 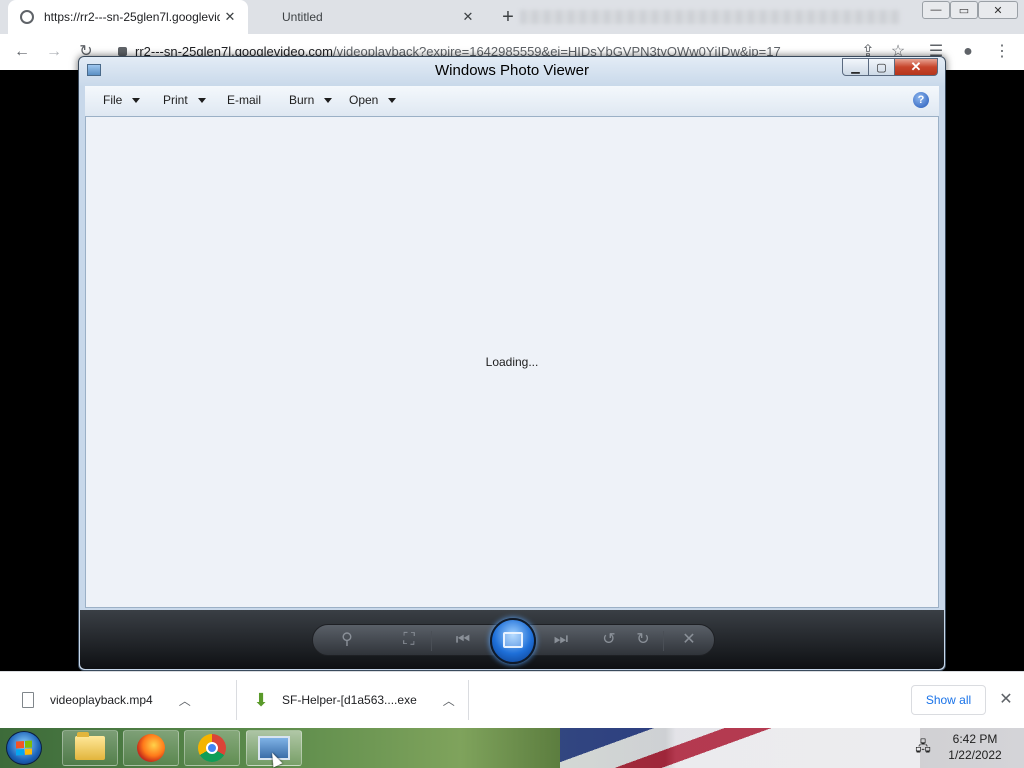 I want to click on playback-controls: ⚲ ⛶ ⏮ ⏭ ↺ ↻ ✕, so click(x=512, y=639).